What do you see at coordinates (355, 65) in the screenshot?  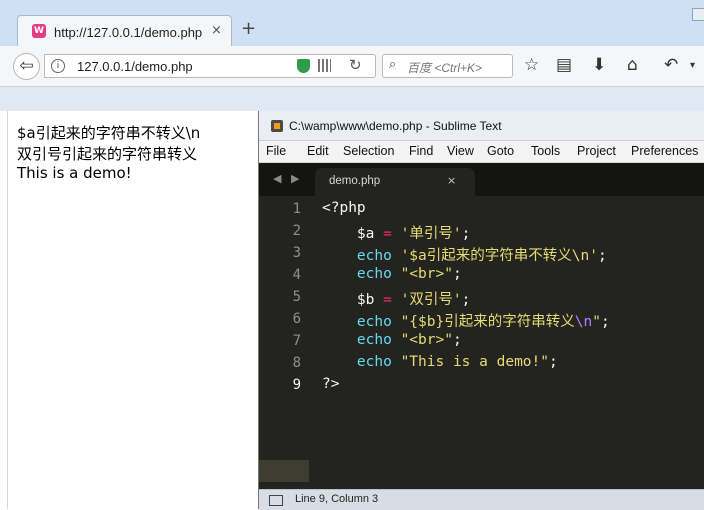 I see `reload-icon: ↻` at bounding box center [355, 65].